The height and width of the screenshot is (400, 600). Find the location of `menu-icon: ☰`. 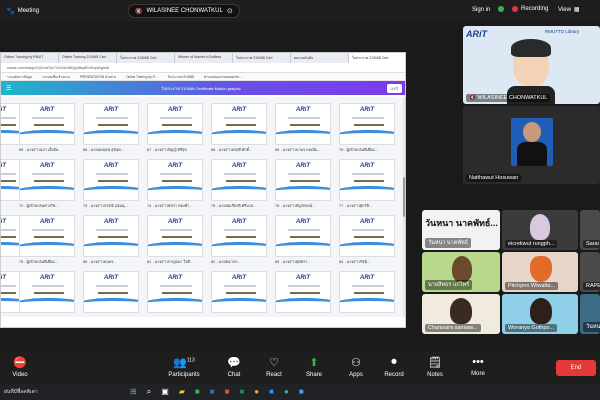

menu-icon: ☰ is located at coordinates (8, 88).